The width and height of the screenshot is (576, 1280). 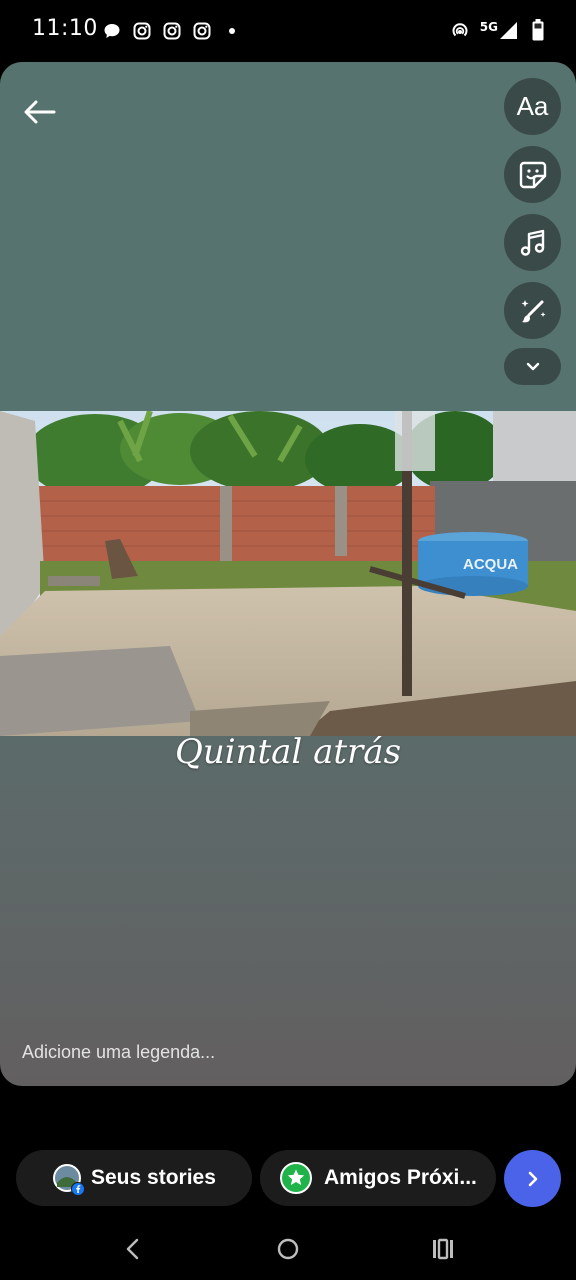 I want to click on home-nav-icon, so click(x=288, y=1249).